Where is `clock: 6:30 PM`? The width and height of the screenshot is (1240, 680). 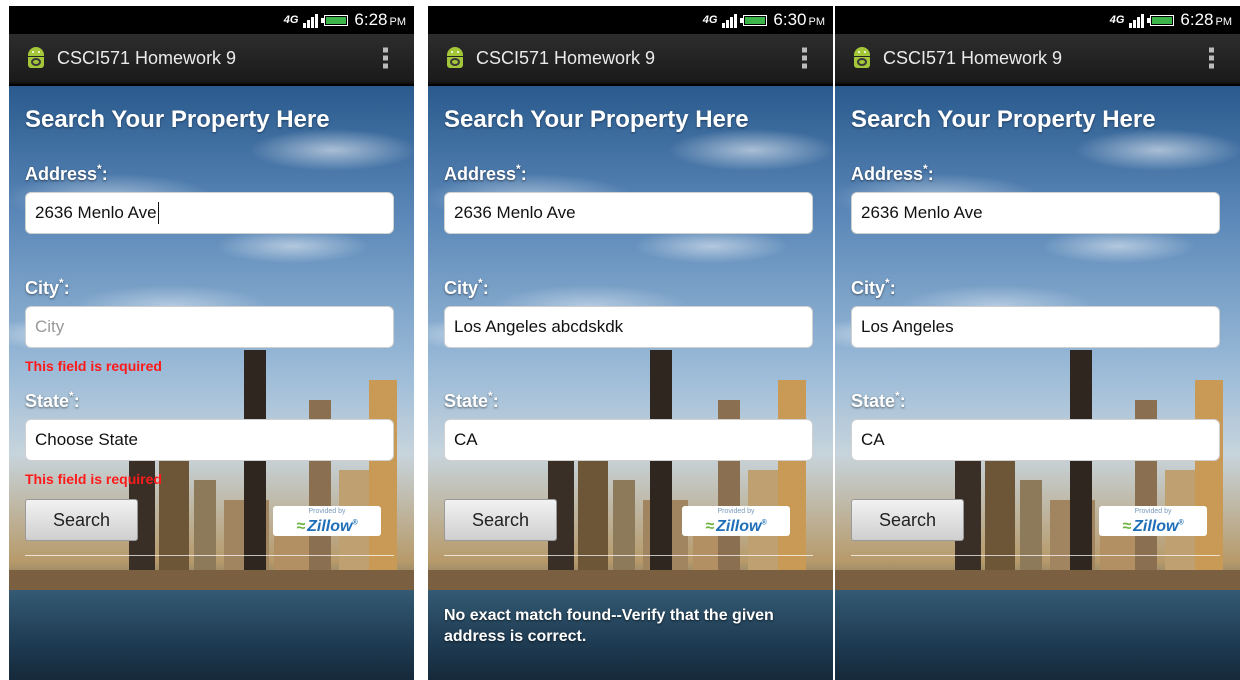
clock: 6:30 PM is located at coordinates (799, 19).